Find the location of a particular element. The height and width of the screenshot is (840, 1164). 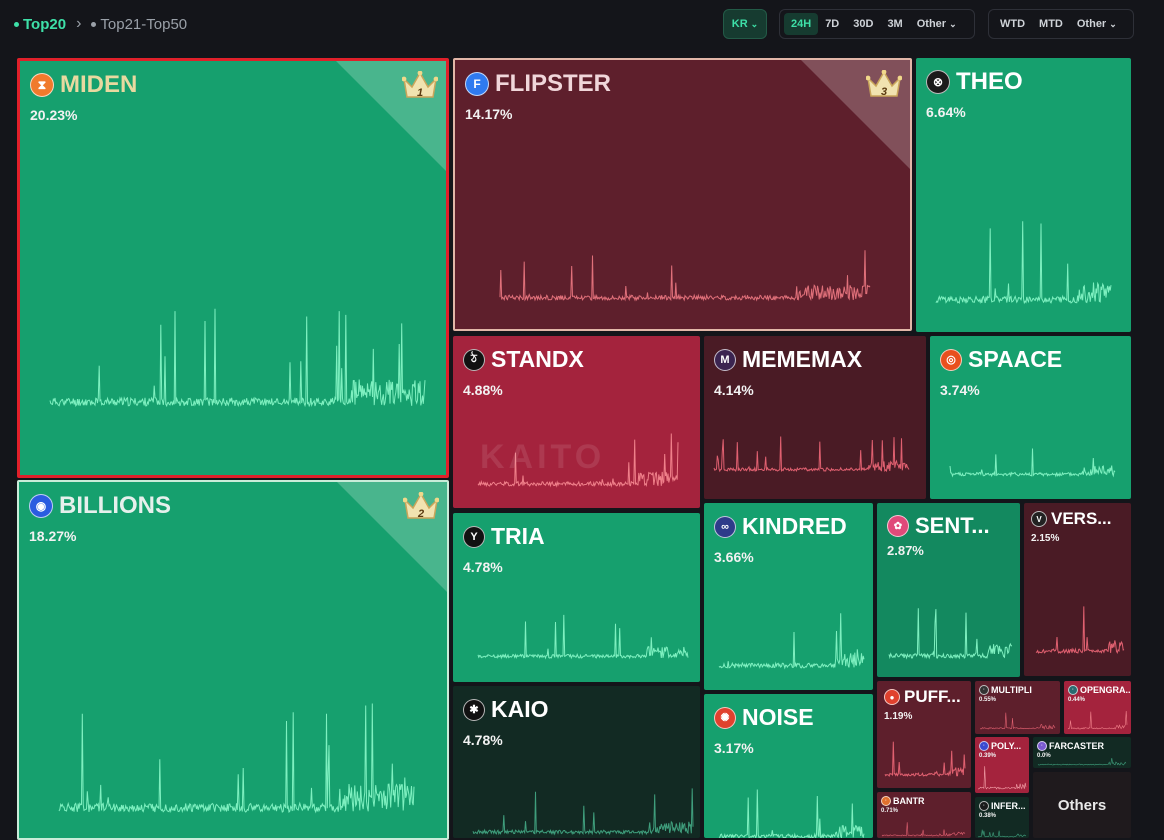

noise-icon: ✺ is located at coordinates (725, 717).